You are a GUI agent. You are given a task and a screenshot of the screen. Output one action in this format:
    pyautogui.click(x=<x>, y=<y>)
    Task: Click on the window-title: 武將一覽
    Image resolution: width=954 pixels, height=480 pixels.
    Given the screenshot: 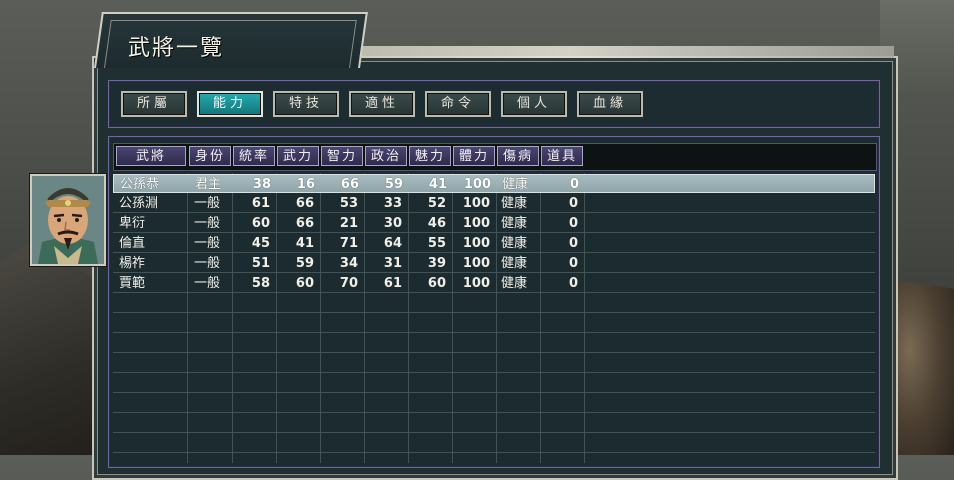 What is the action you would take?
    pyautogui.click(x=176, y=48)
    